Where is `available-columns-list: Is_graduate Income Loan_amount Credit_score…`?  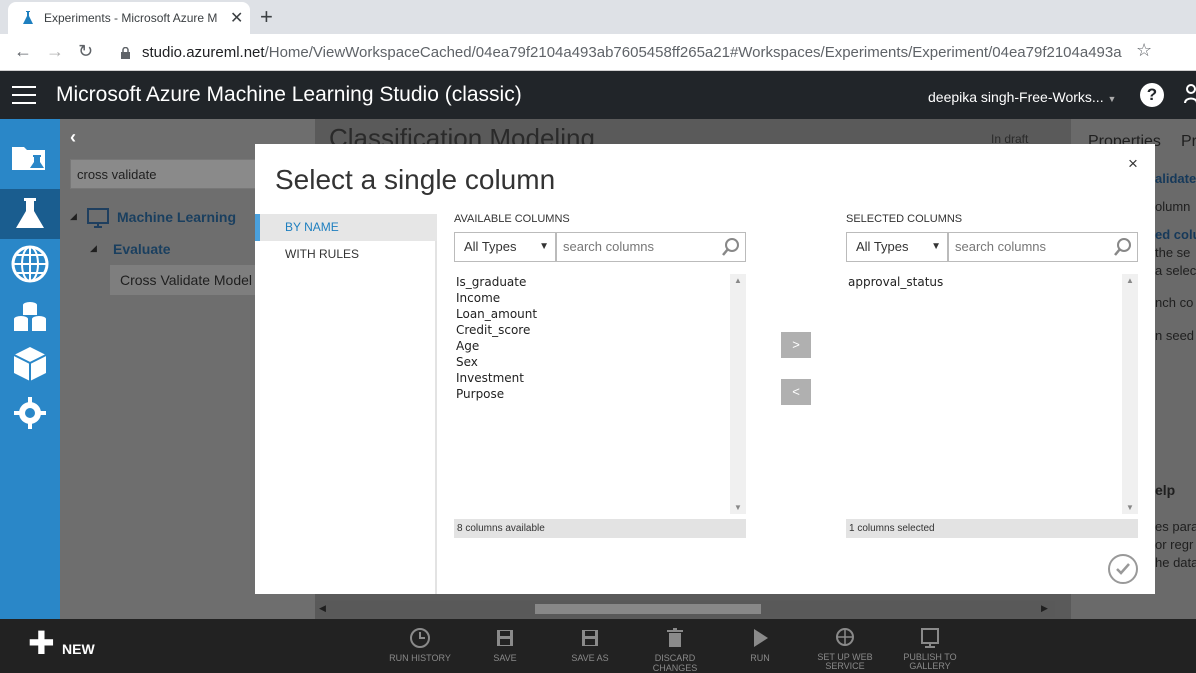 available-columns-list: Is_graduate Income Loan_amount Credit_score… is located at coordinates (600, 394).